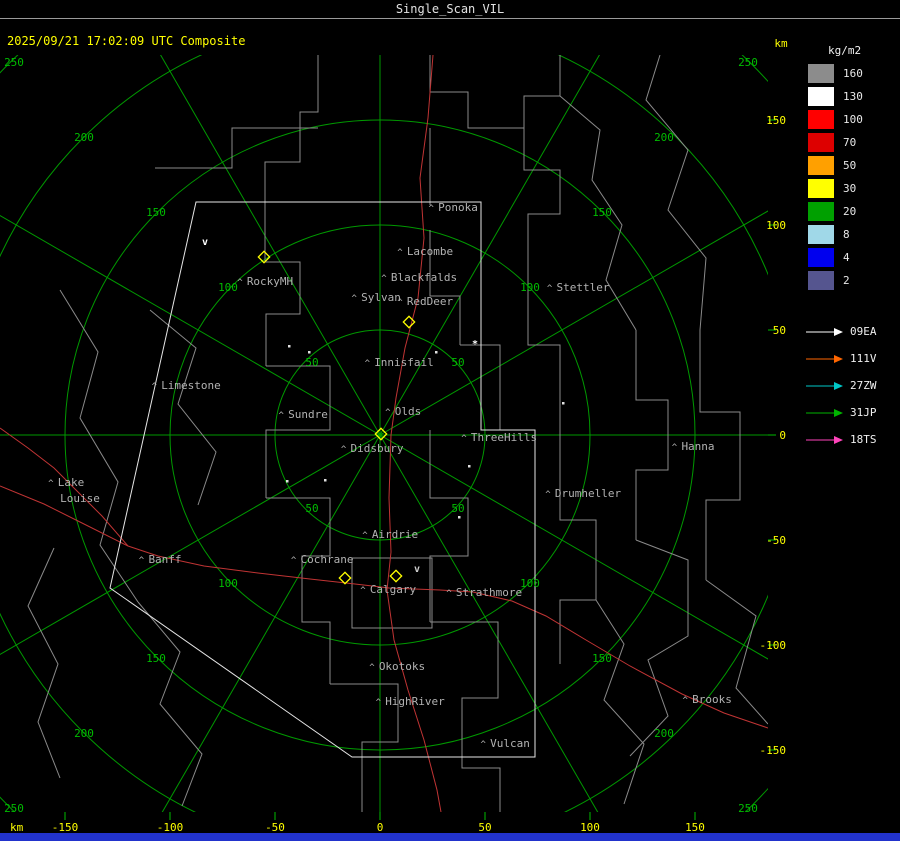 The image size is (900, 841). What do you see at coordinates (458, 207) in the screenshot?
I see `city-label: Ponoka` at bounding box center [458, 207].